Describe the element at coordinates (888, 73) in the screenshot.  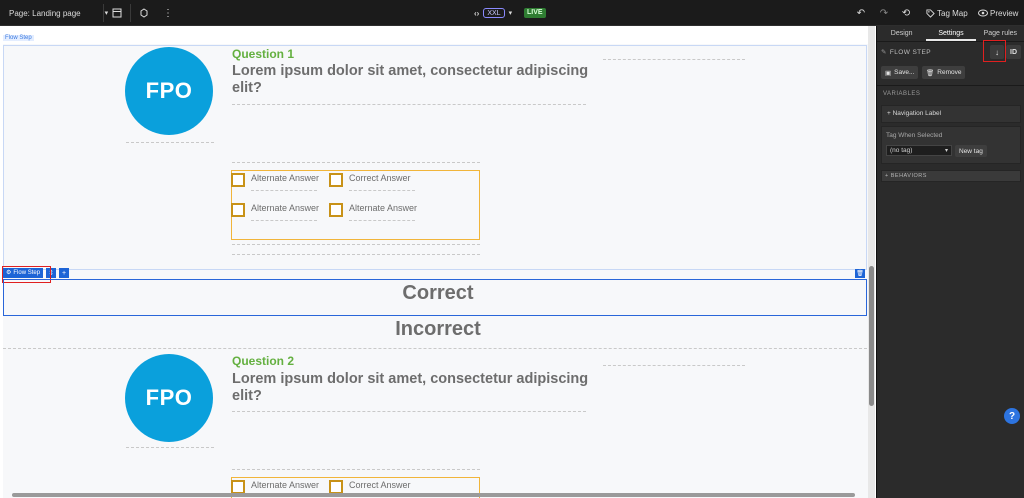
I see `save-icon: ▣` at that location.